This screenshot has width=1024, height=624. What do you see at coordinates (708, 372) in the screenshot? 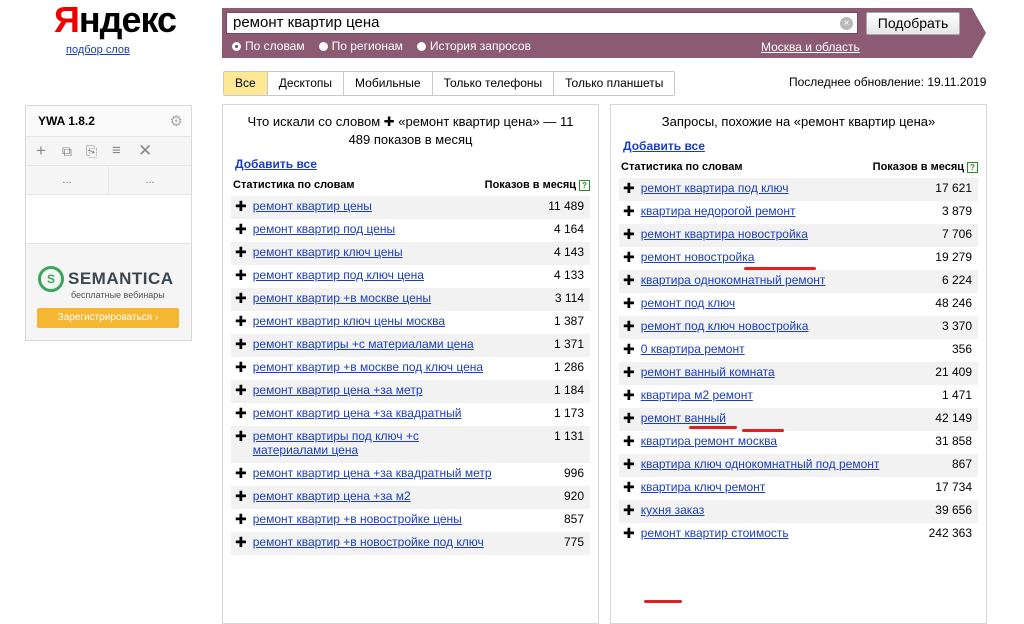
I see `query-link: ремонт ванный комната` at bounding box center [708, 372].